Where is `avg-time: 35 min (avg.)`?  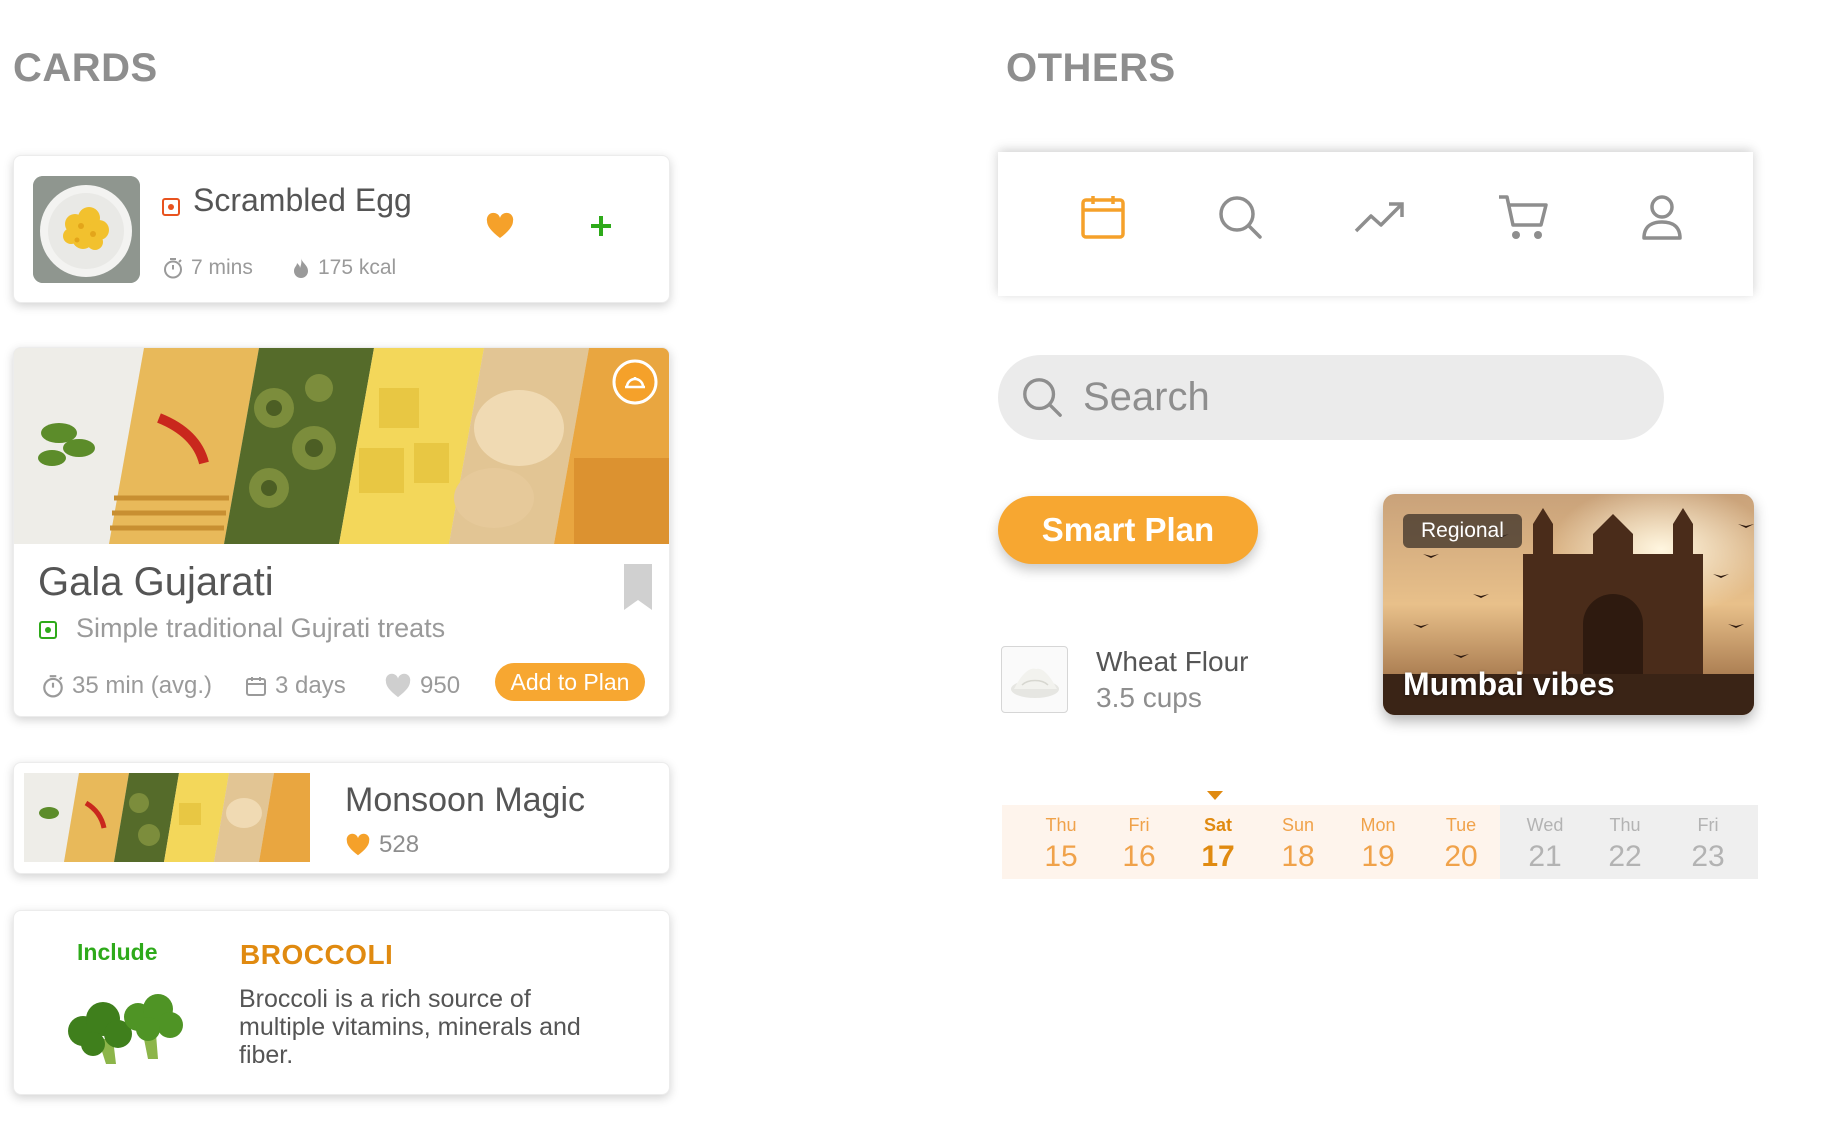 avg-time: 35 min (avg.) is located at coordinates (127, 686).